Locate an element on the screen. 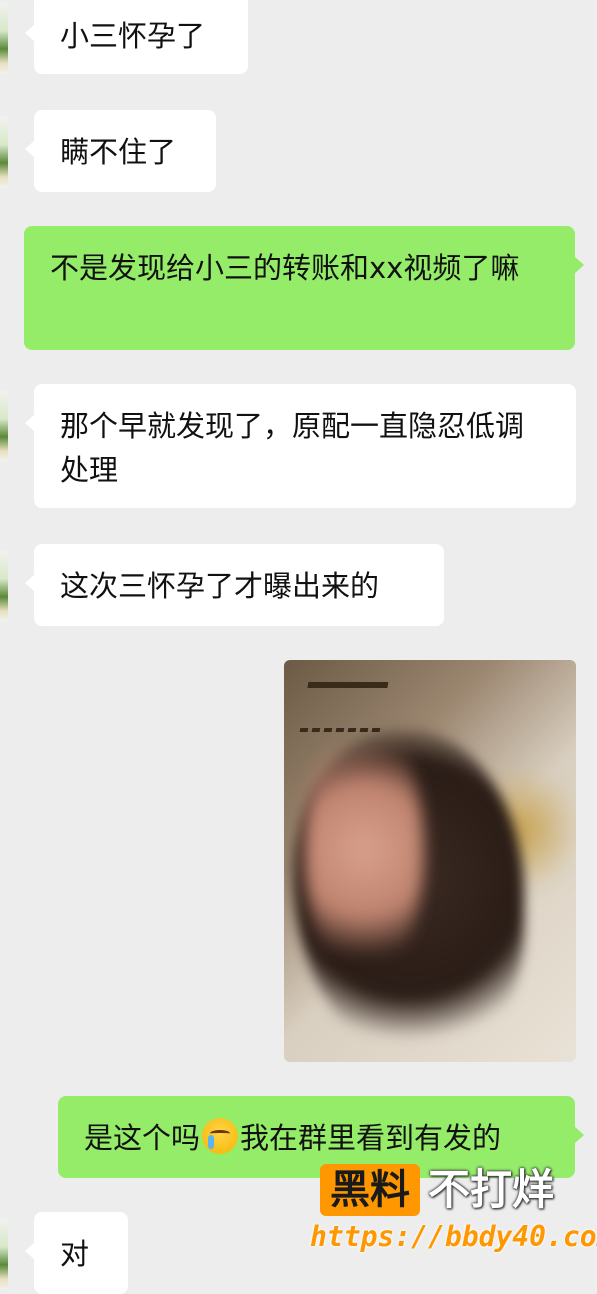  site-watermark: 黑料 不打烊 https://bbdy40.com is located at coordinates (448, 1210).